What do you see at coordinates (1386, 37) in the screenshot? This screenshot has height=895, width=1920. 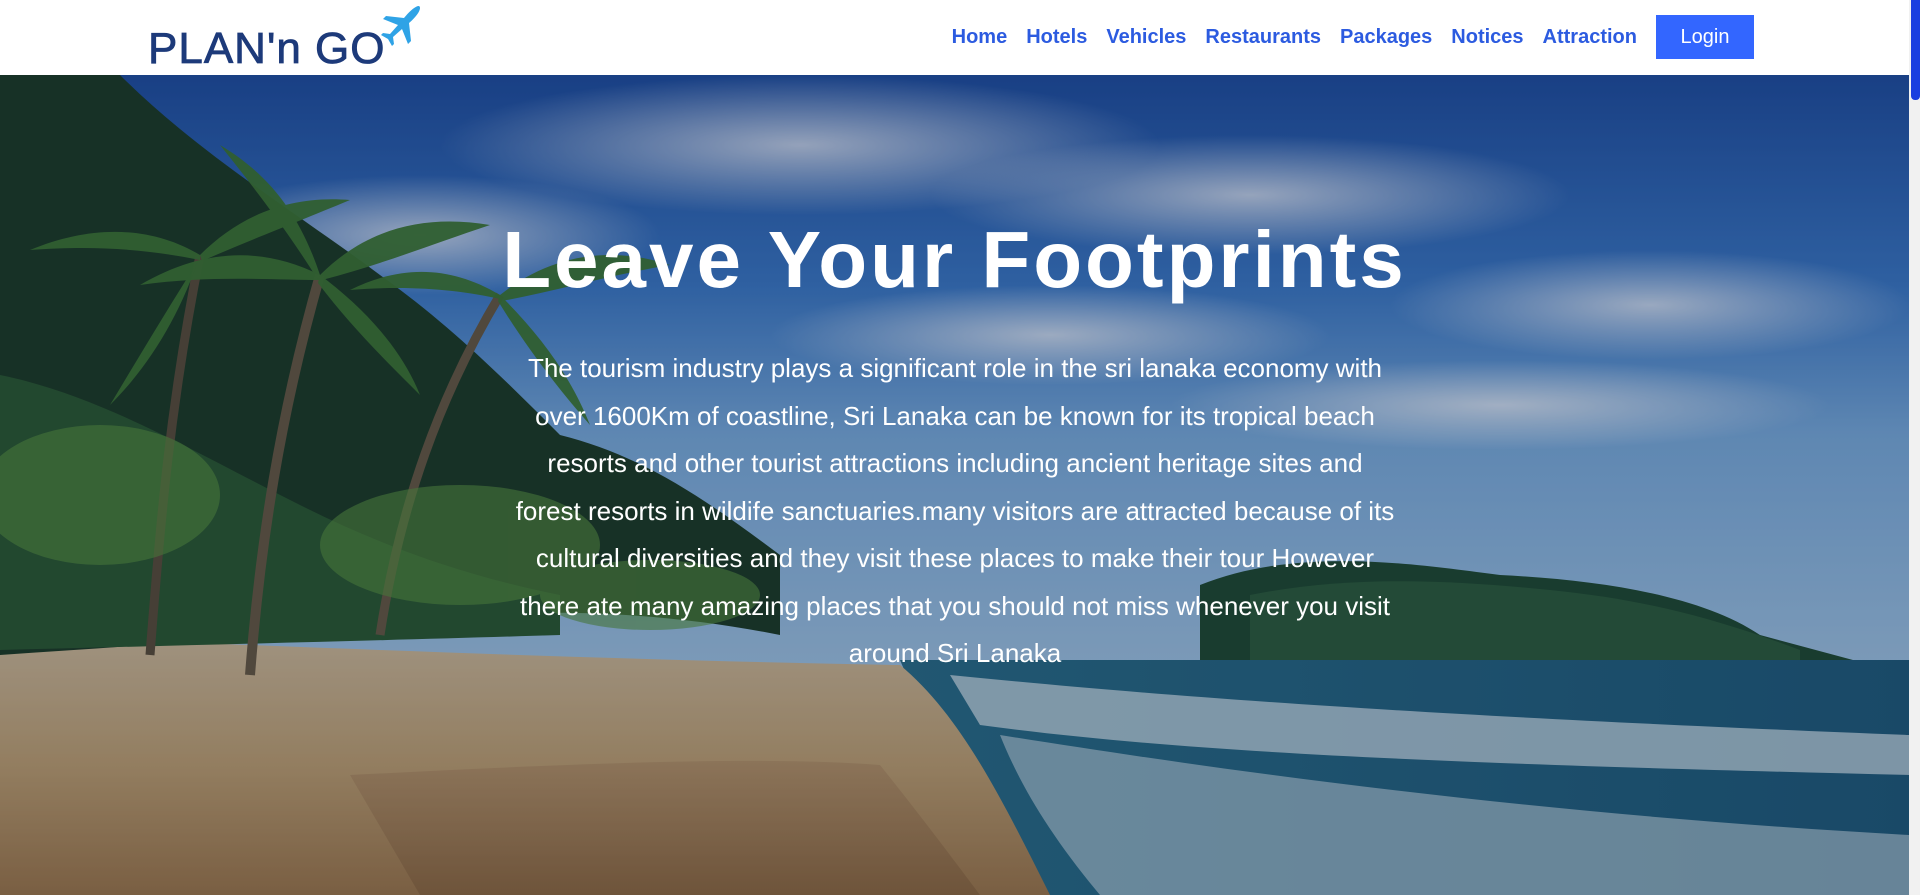 I see `nav-packages-link: Packages` at bounding box center [1386, 37].